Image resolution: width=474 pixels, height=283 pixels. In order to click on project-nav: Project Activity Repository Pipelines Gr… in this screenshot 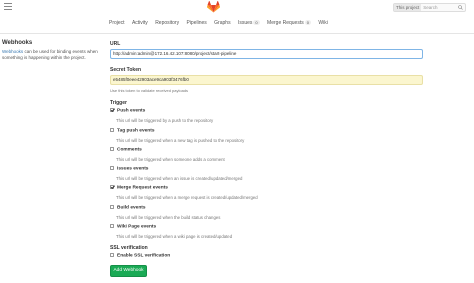, I will do `click(221, 25)`.